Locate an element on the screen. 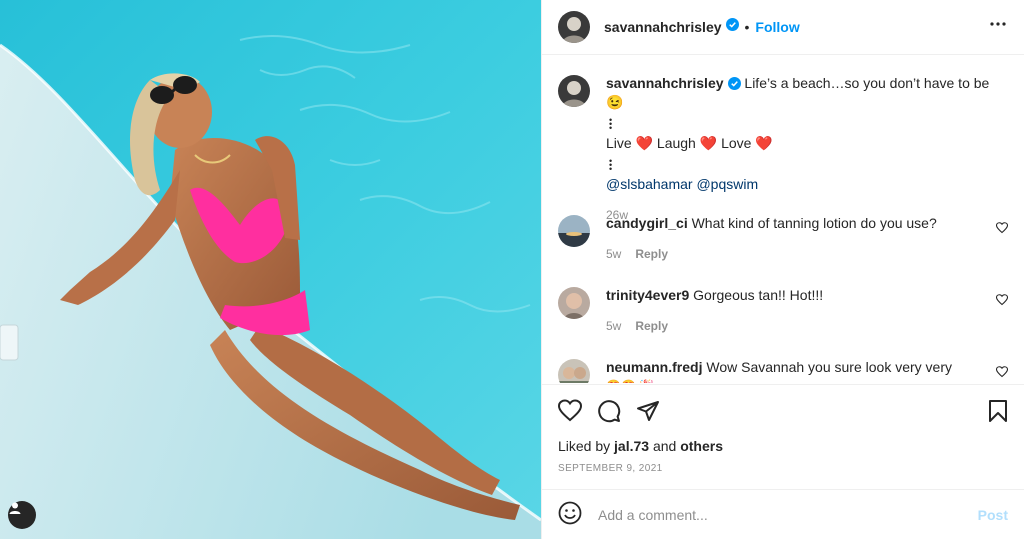  post-header: savannahchrisley • Follow is located at coordinates (783, 27).